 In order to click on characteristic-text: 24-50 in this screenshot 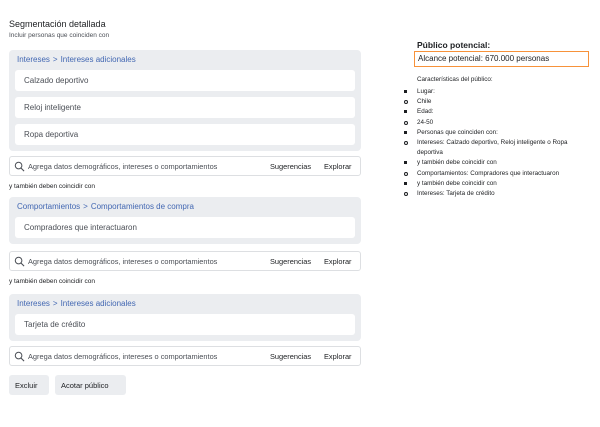, I will do `click(425, 122)`.